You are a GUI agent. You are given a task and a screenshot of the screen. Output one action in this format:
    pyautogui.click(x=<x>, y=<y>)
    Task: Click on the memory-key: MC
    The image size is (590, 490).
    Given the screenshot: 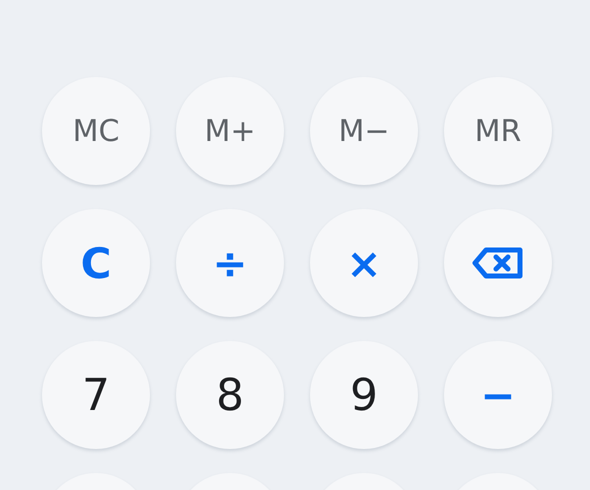 What is the action you would take?
    pyautogui.click(x=96, y=131)
    